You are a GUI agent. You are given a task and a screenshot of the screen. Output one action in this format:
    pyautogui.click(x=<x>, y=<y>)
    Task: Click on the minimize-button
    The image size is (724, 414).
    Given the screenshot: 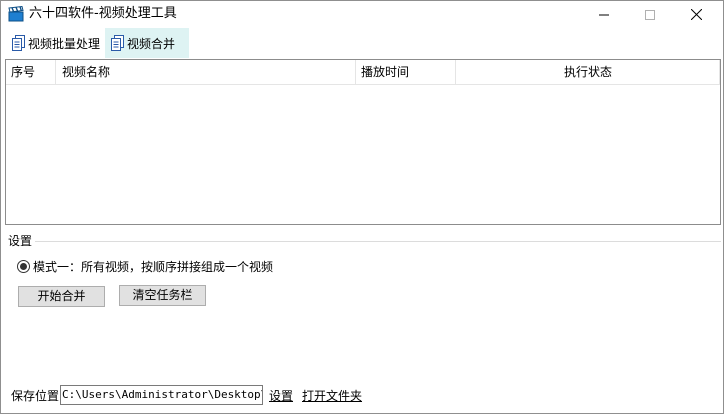 What is the action you would take?
    pyautogui.click(x=604, y=14)
    